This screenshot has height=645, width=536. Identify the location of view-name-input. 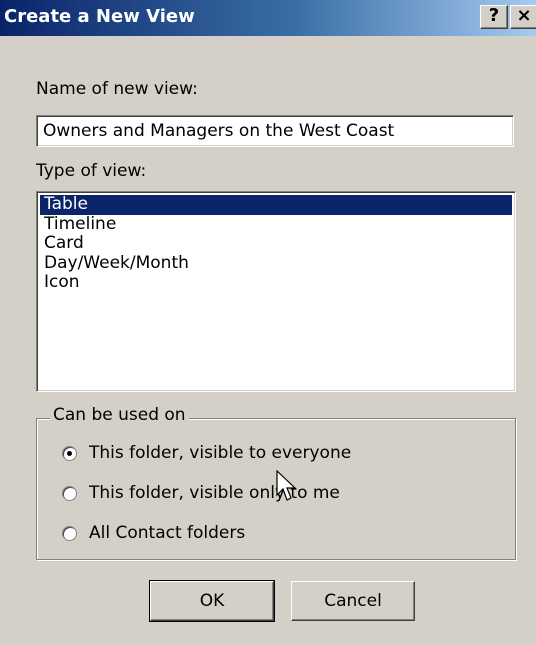
(275, 131).